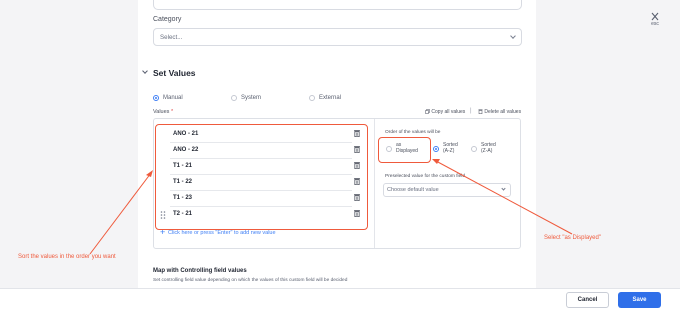 This screenshot has height=311, width=680. I want to click on copy-all-values-button: Copy all values, so click(445, 112).